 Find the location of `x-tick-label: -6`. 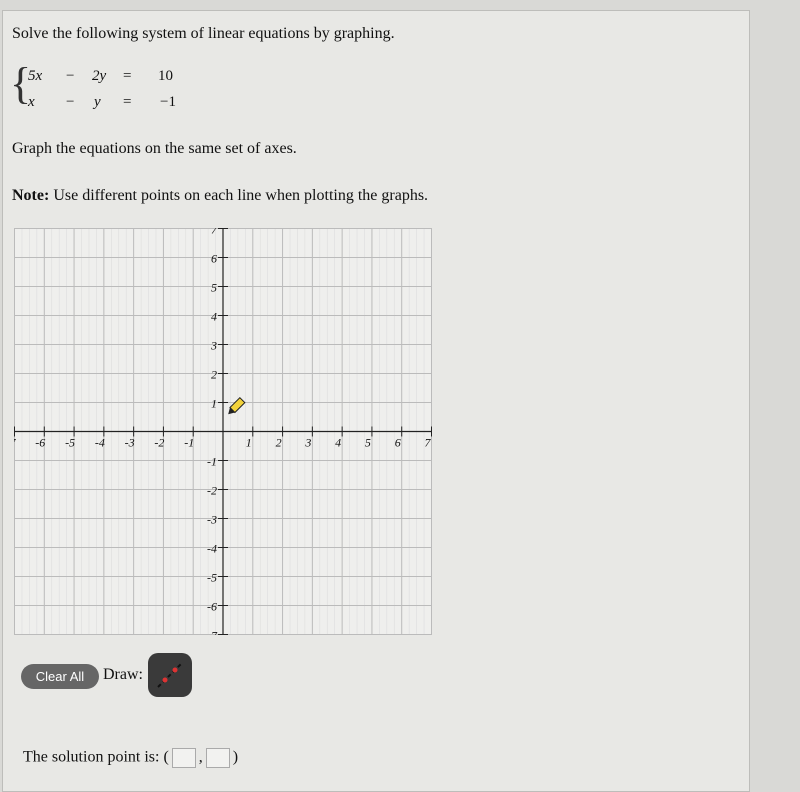

x-tick-label: -6 is located at coordinates (40, 443).